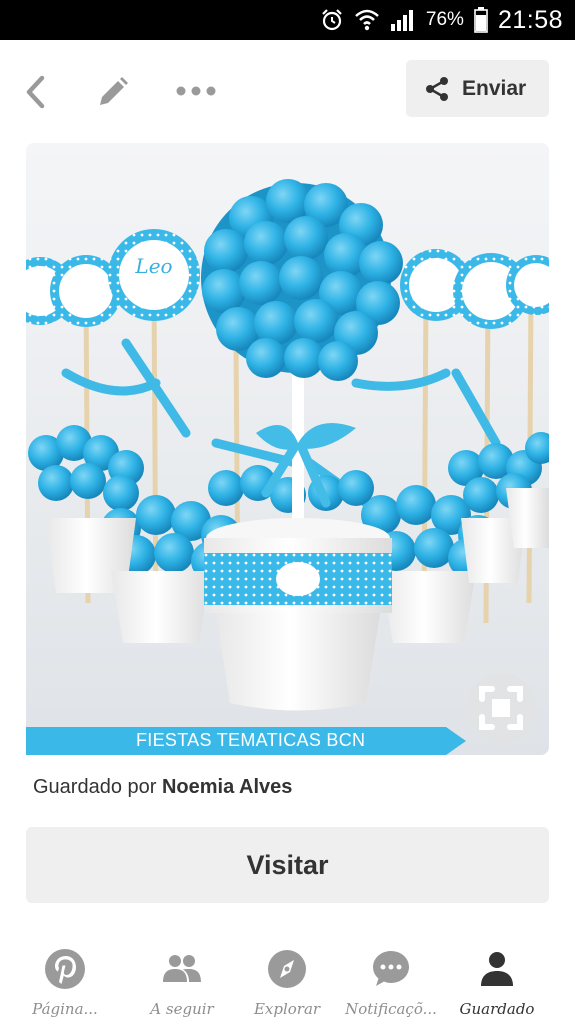  What do you see at coordinates (530, 19) in the screenshot?
I see `clock: 21:58` at bounding box center [530, 19].